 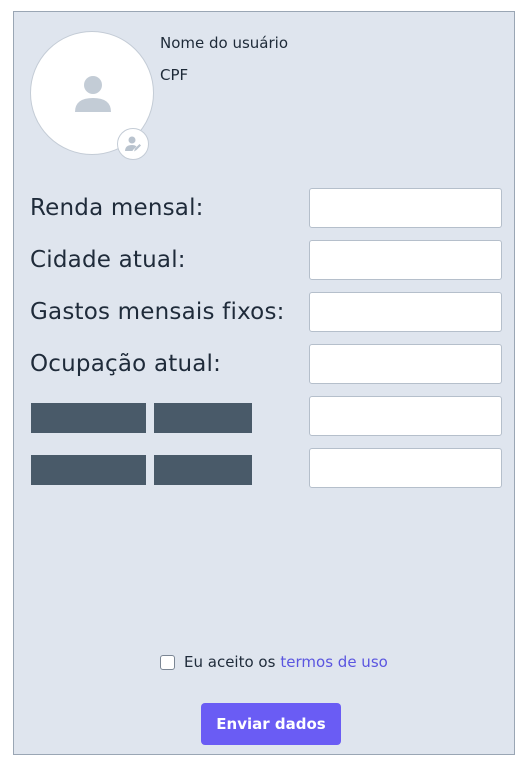 What do you see at coordinates (405, 260) in the screenshot?
I see `current-city-input` at bounding box center [405, 260].